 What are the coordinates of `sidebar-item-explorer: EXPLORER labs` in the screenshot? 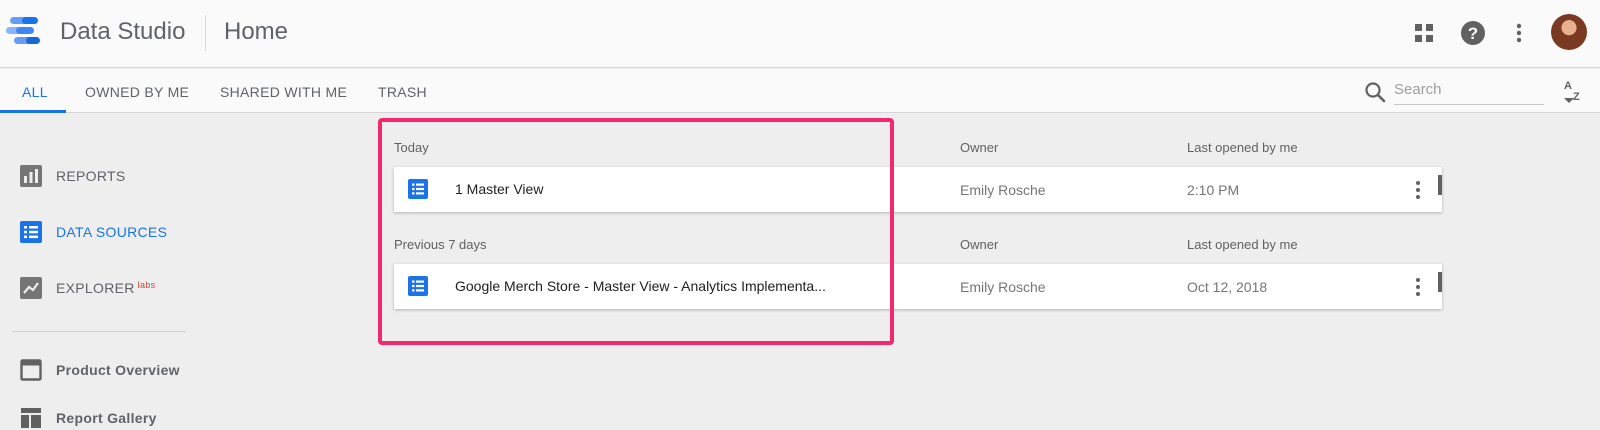 It's located at (87, 288).